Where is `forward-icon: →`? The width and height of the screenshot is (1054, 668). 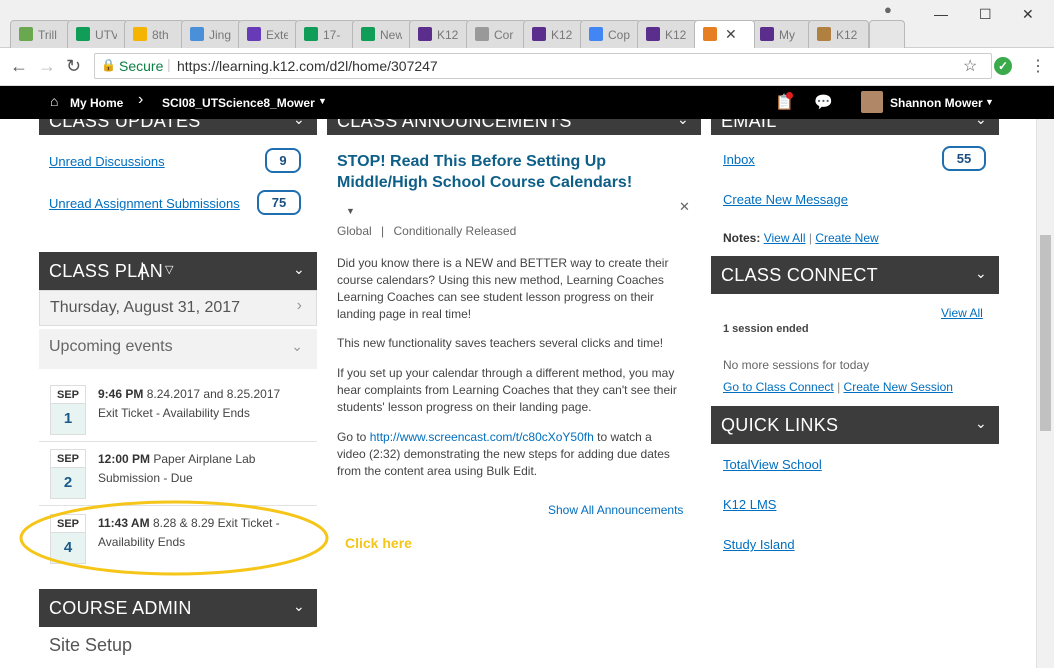 forward-icon: → is located at coordinates (47, 66).